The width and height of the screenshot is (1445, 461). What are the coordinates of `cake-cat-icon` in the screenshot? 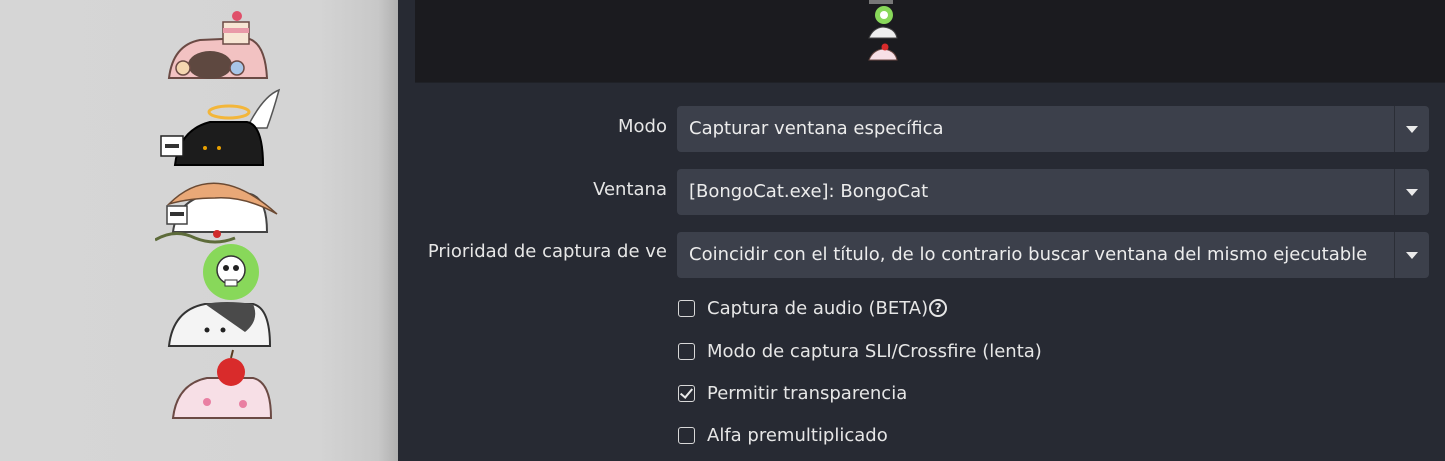 It's located at (218, 45).